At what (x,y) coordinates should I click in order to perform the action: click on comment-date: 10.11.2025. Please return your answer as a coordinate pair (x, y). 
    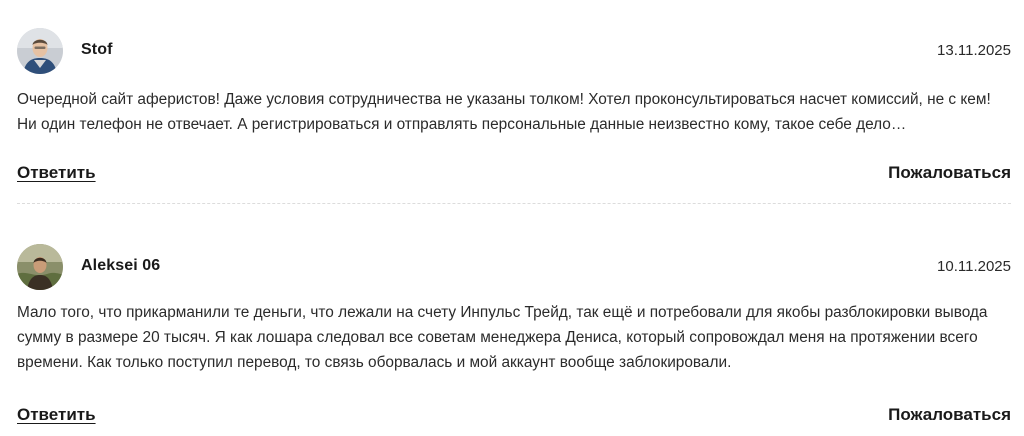
    Looking at the image, I should click on (974, 266).